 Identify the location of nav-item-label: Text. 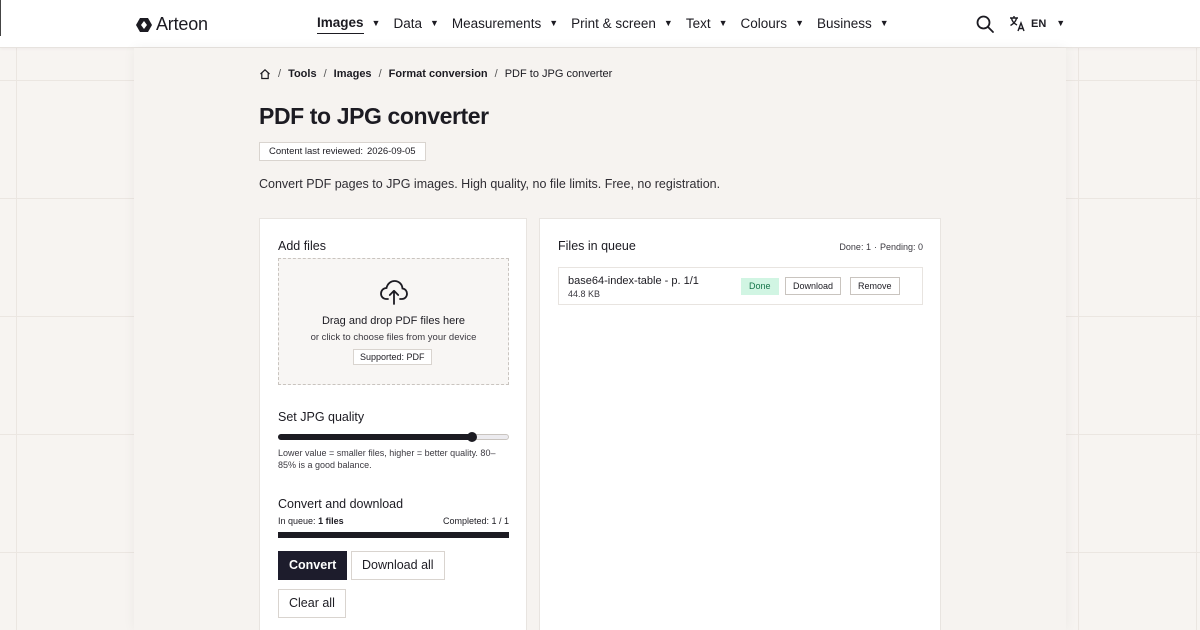
(698, 23).